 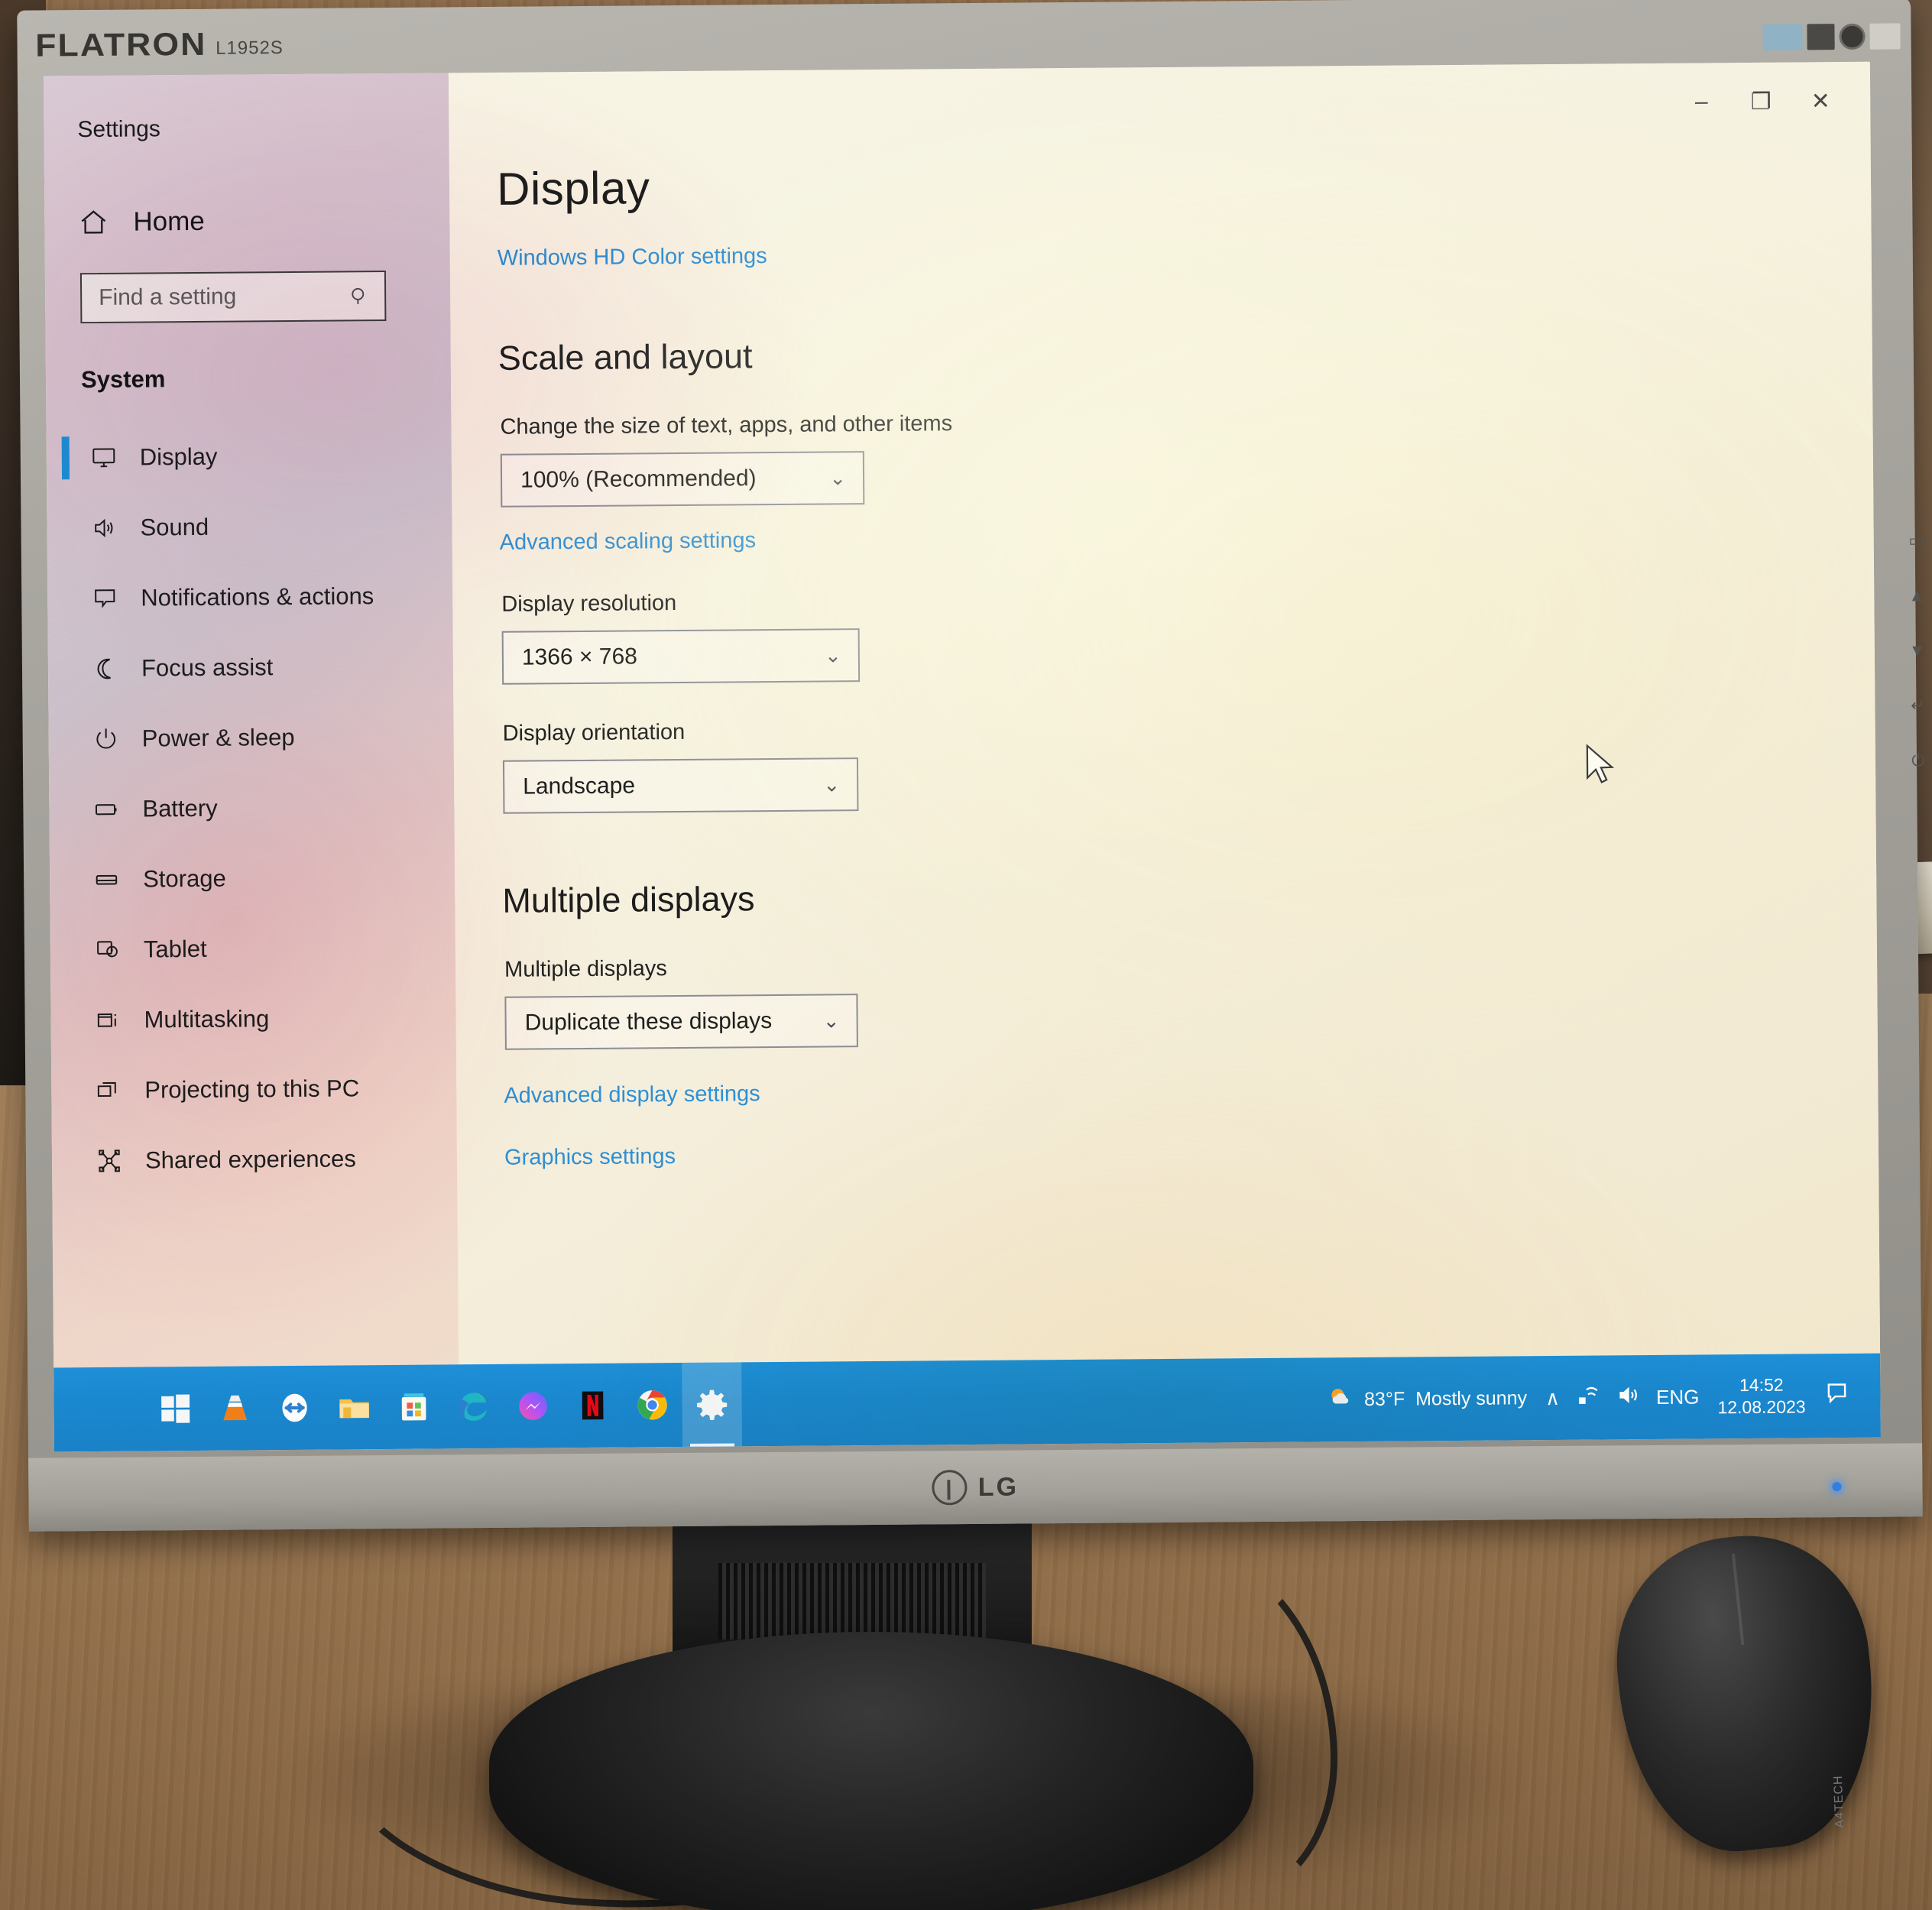 I want to click on osd-button-group, so click(x=1832, y=36).